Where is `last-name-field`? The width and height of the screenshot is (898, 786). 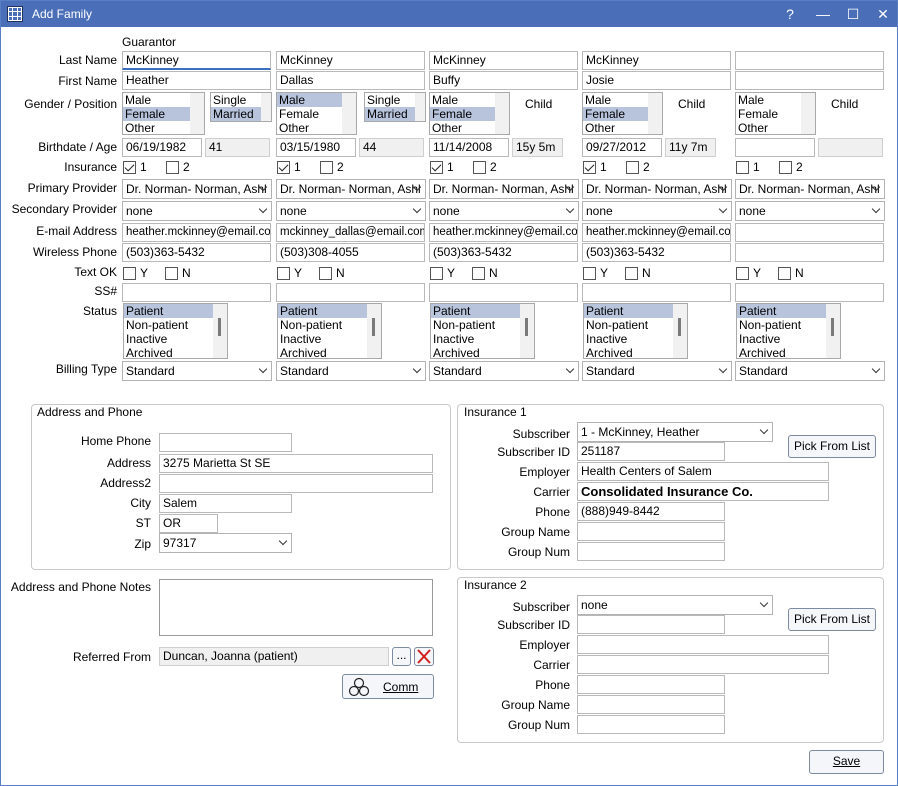
last-name-field is located at coordinates (809, 60).